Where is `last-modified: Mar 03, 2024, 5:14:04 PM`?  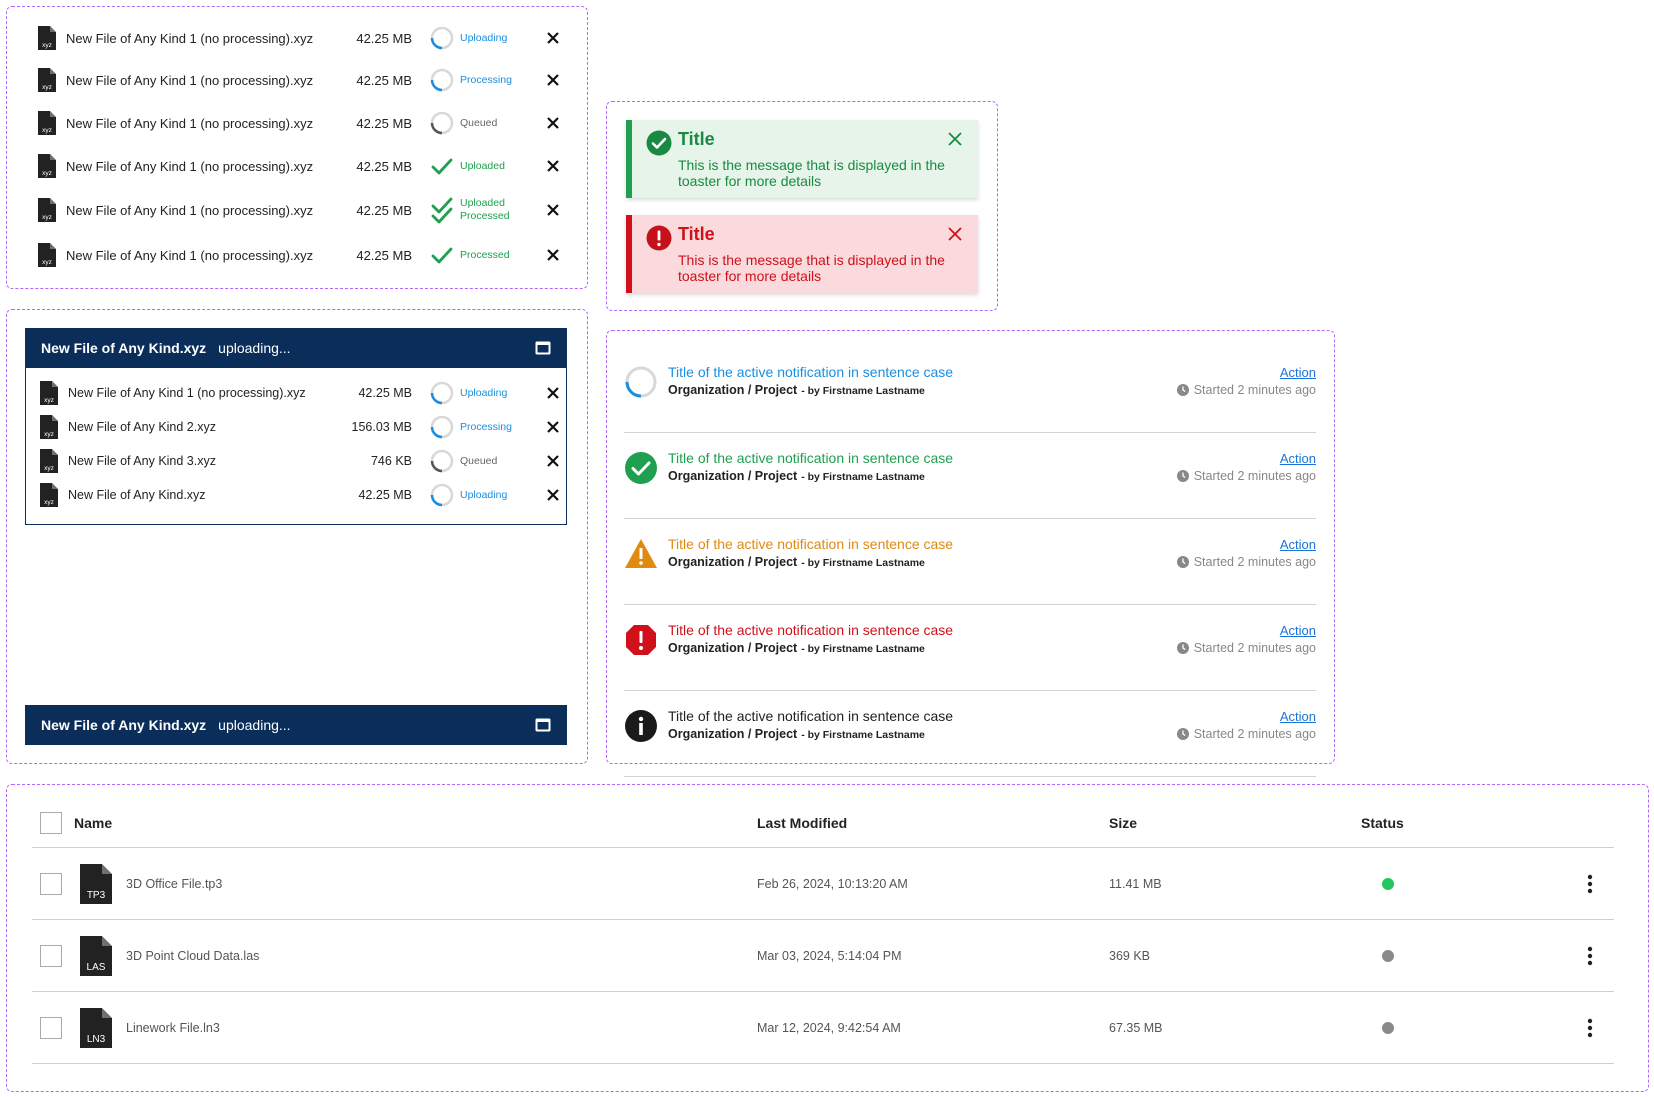
last-modified: Mar 03, 2024, 5:14:04 PM is located at coordinates (829, 956).